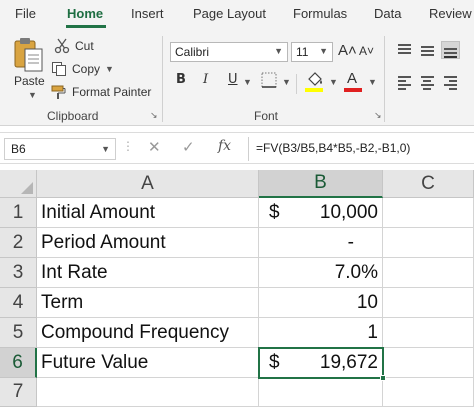 The image size is (474, 407). Describe the element at coordinates (18, 213) in the screenshot. I see `row-header-1: 1` at that location.